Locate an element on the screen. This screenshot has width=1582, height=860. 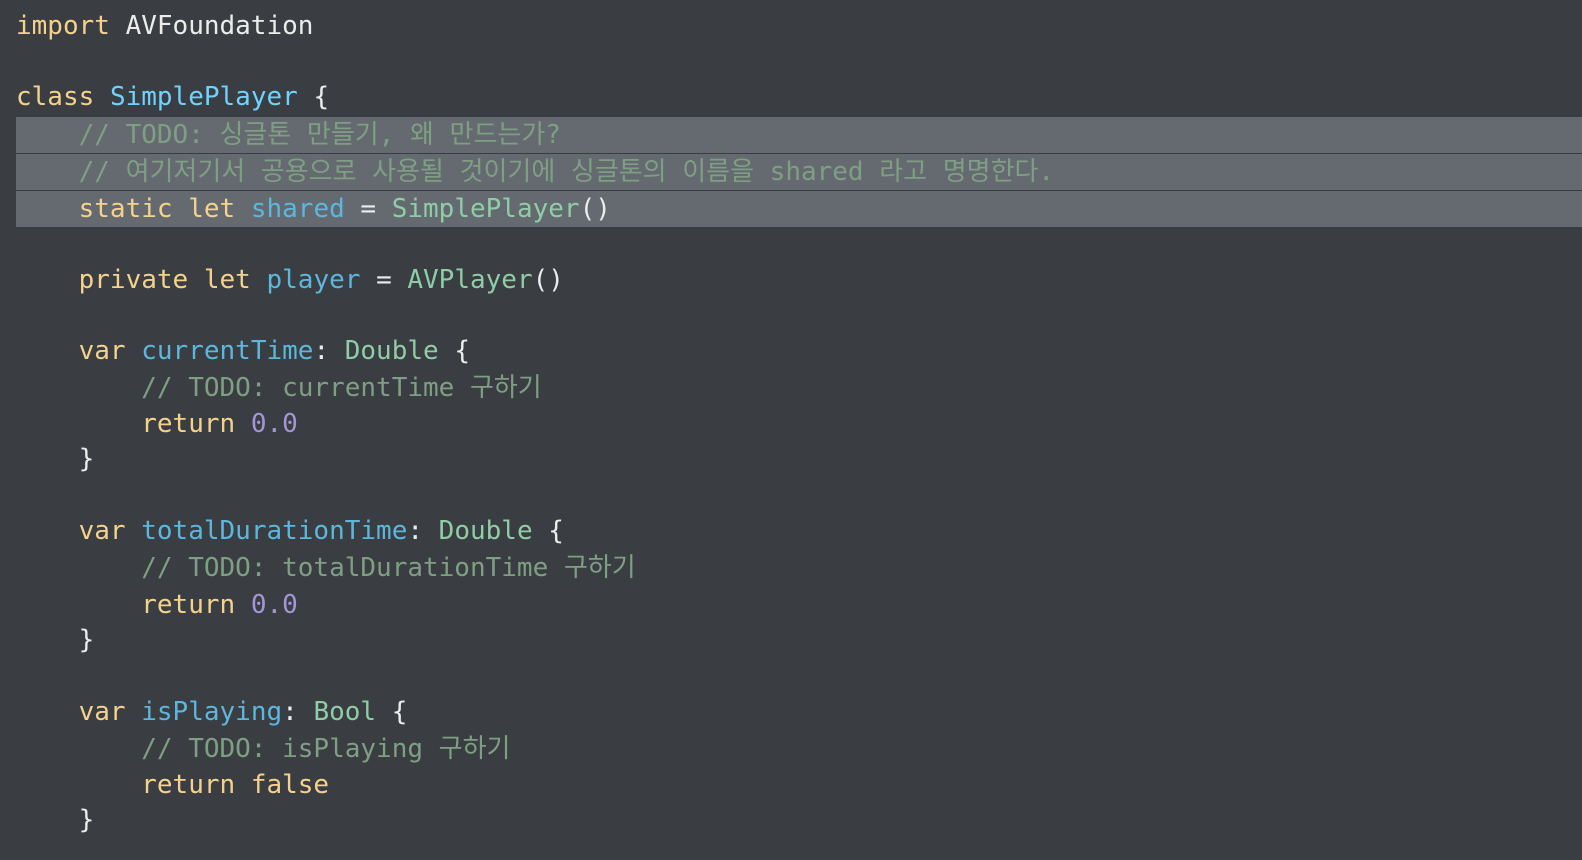
code-line-selected: static let shared = SimplePlayer() is located at coordinates (799, 209).